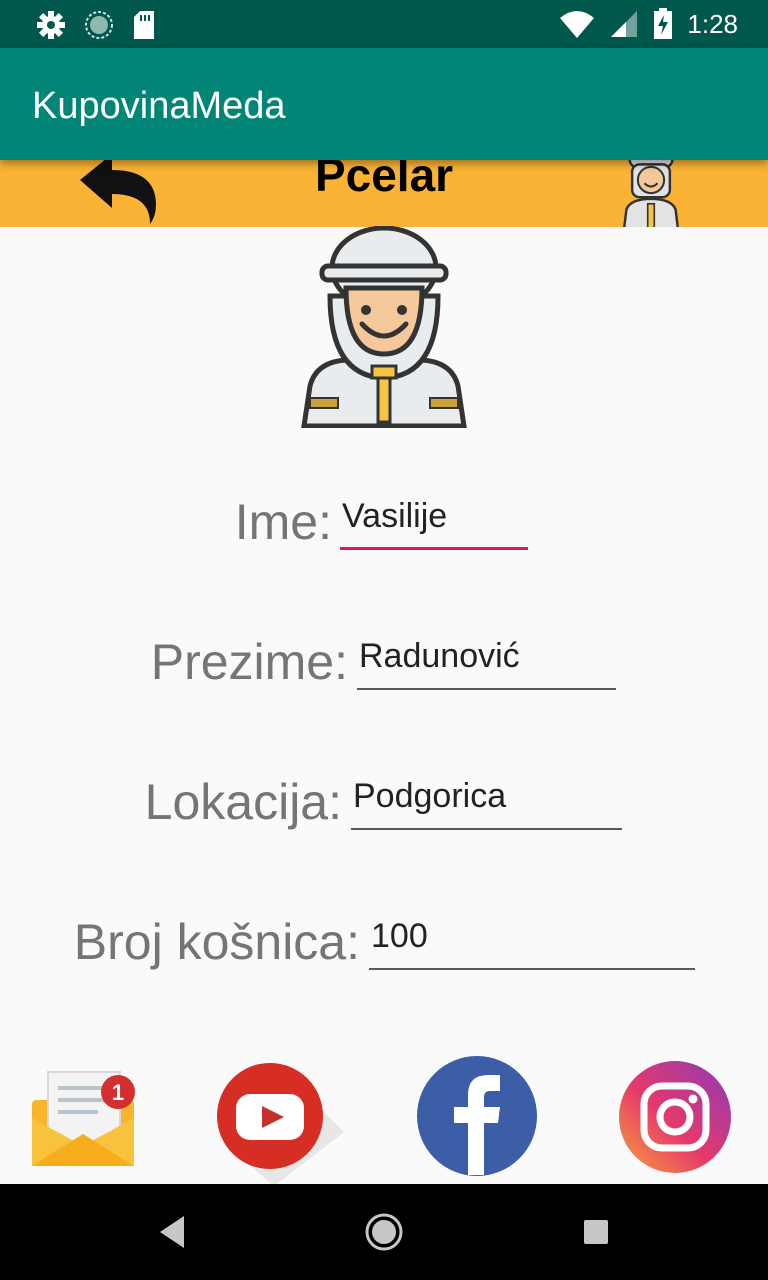 The height and width of the screenshot is (1280, 768). Describe the element at coordinates (532, 942) in the screenshot. I see `broj-kosnica-input: 100` at that location.